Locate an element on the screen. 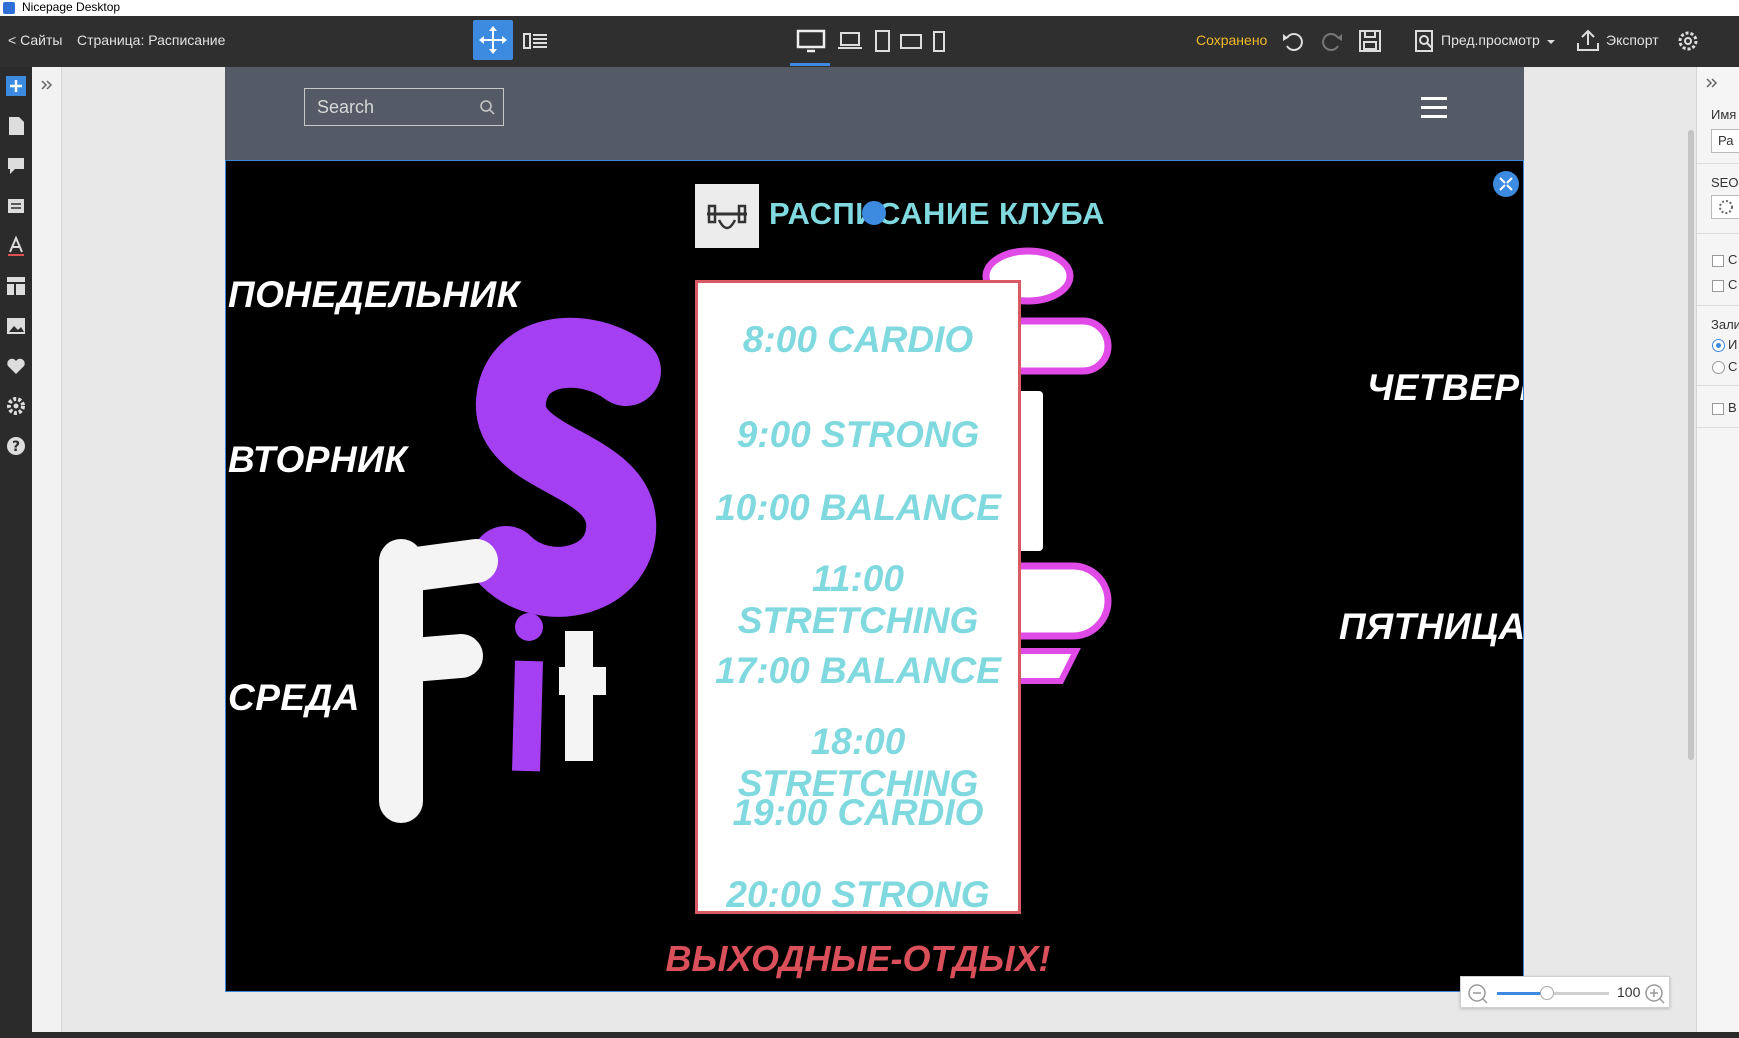  window-titlebar: Nicepage Desktop is located at coordinates (869, 8).